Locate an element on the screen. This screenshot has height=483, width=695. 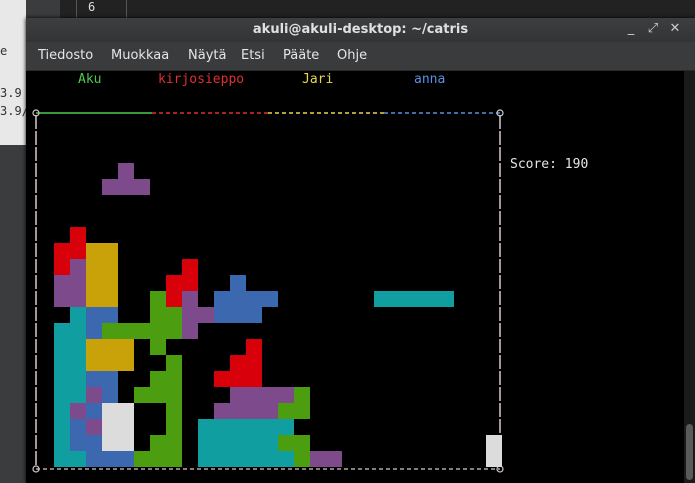
window-title: akuli@akuli-desktop: ~/catris is located at coordinates (360, 29).